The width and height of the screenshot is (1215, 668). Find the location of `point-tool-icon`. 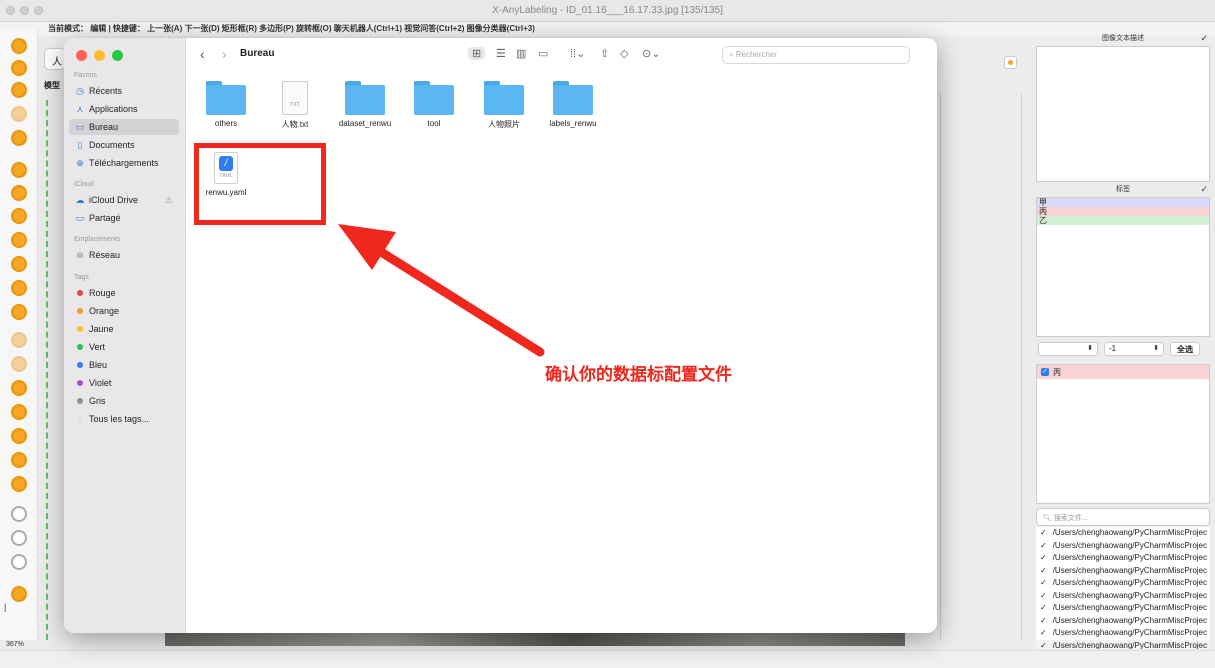

point-tool-icon is located at coordinates (19, 288).